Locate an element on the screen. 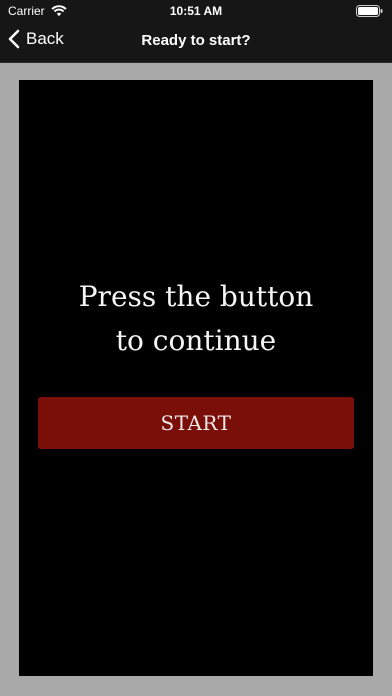 Image resolution: width=392 pixels, height=696 pixels. start-button-label: START is located at coordinates (196, 423).